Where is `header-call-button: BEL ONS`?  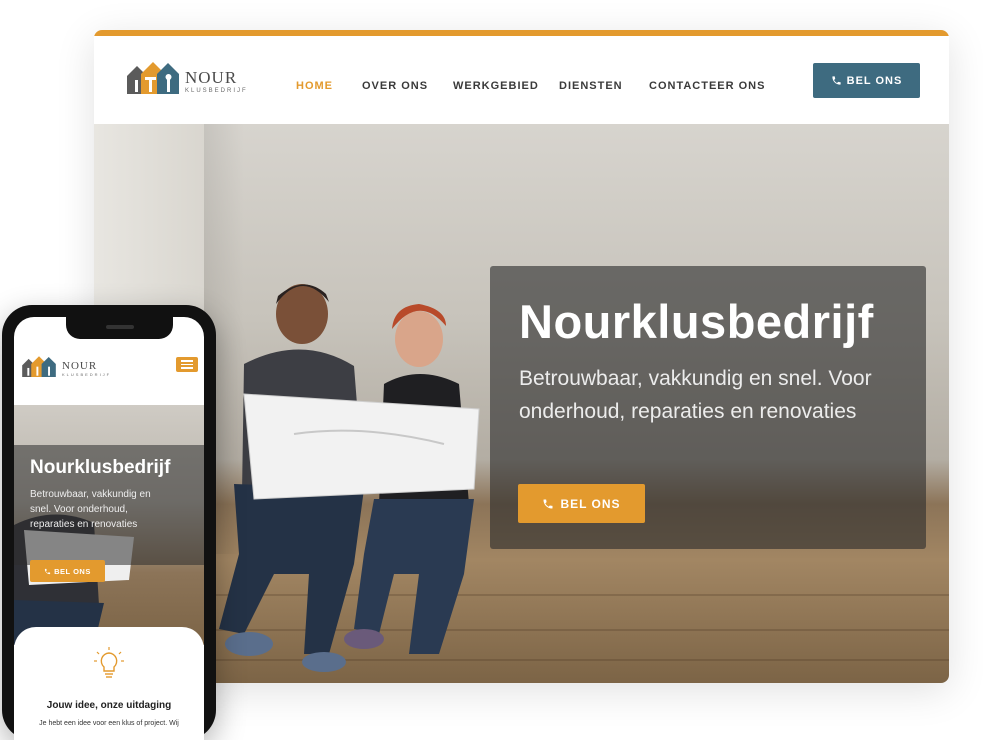 header-call-button: BEL ONS is located at coordinates (866, 80).